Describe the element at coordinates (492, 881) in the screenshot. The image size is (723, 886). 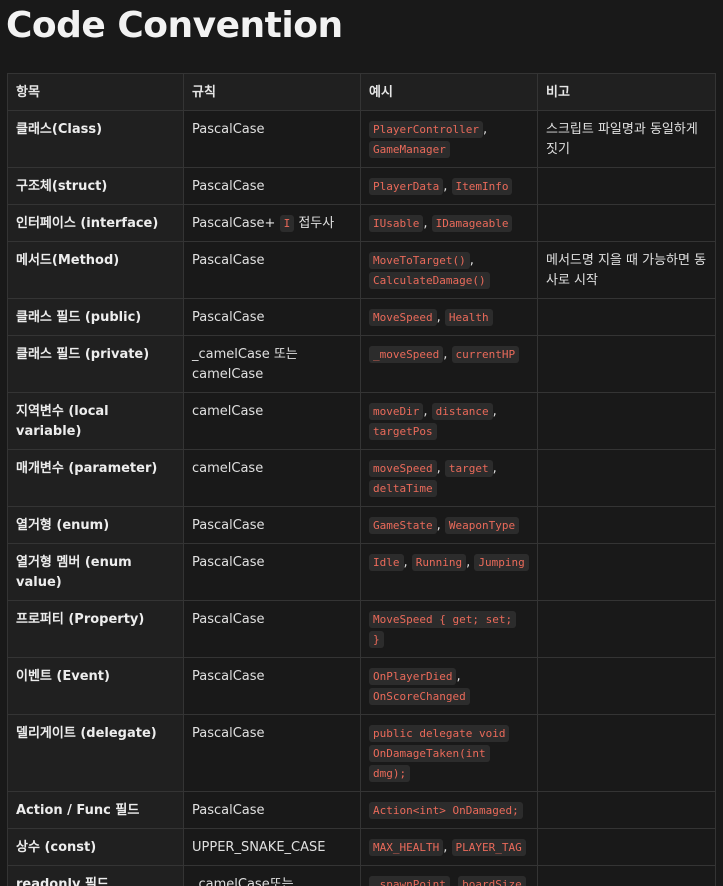
I see `example-code: boardSize` at that location.